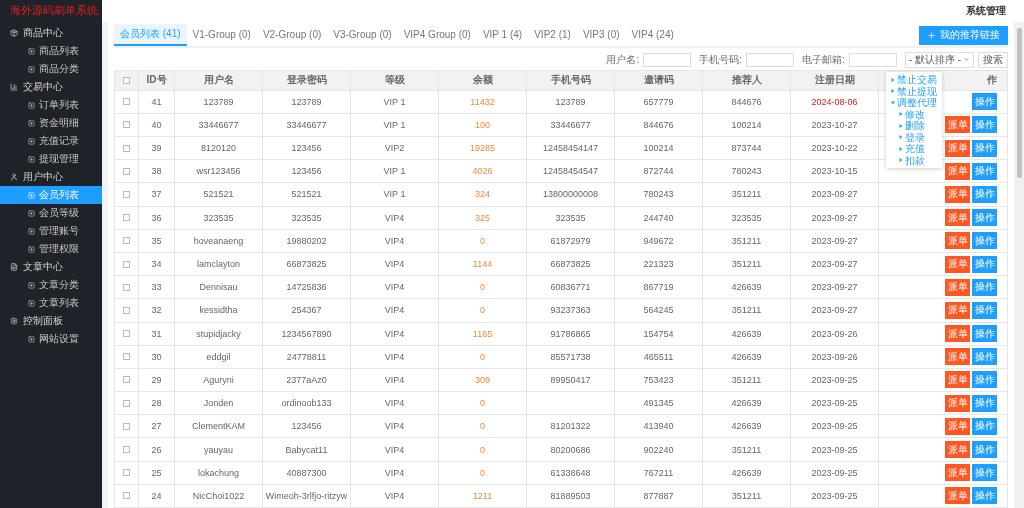  Describe the element at coordinates (51, 339) in the screenshot. I see `sidebar-item: 网站设置` at that location.